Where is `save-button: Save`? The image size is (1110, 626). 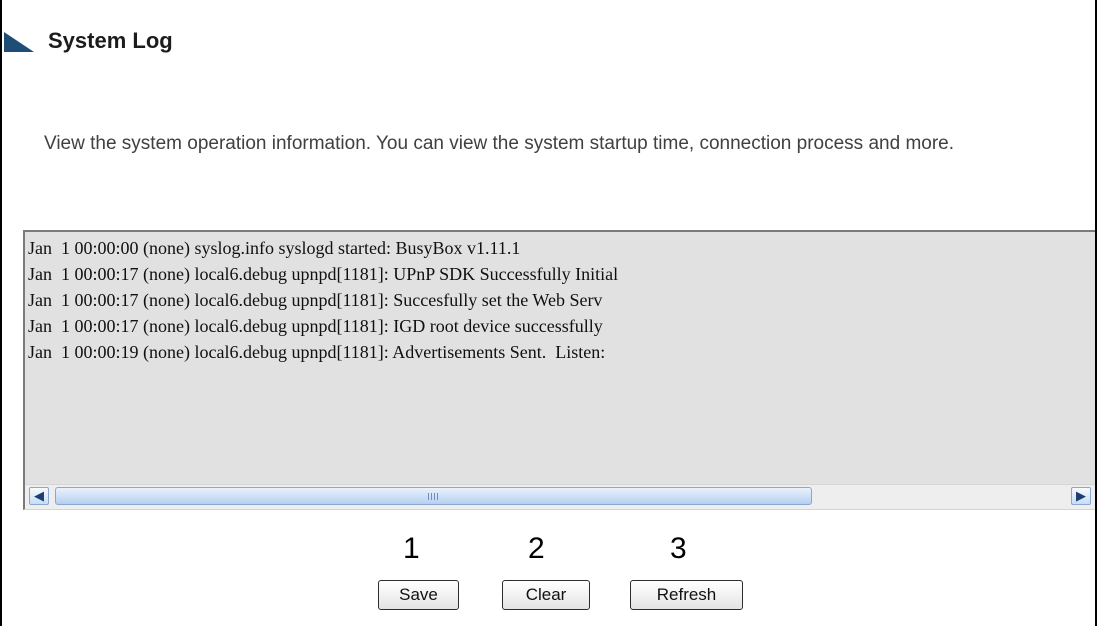
save-button: Save is located at coordinates (418, 595).